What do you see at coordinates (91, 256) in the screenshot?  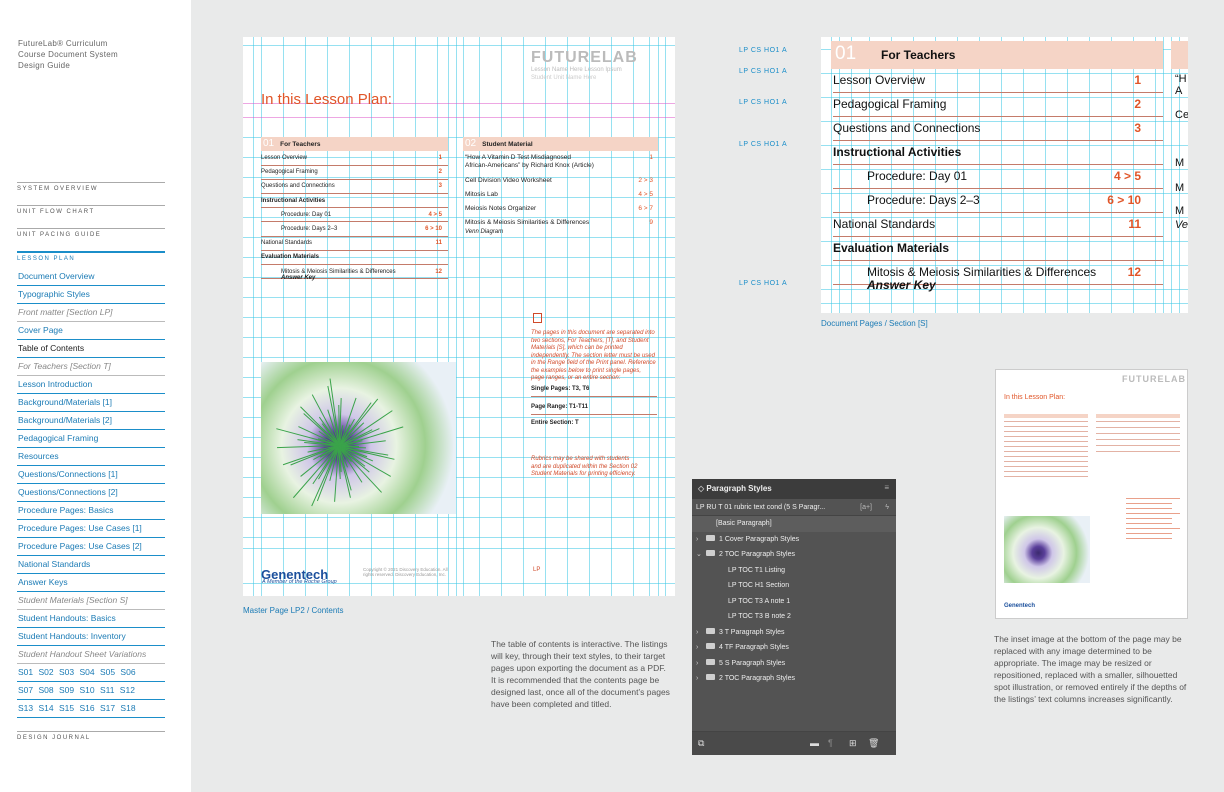 I see `nav-lesson-plan: LESSON PLAN` at bounding box center [91, 256].